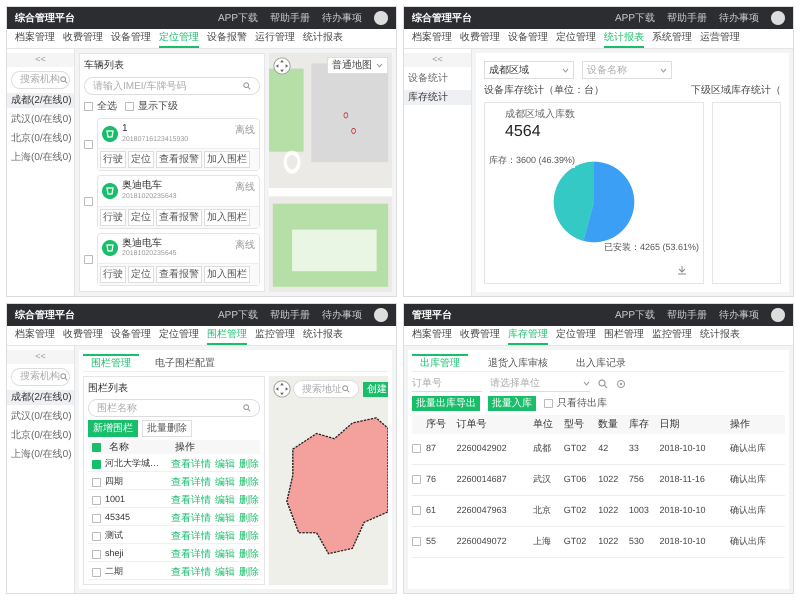  I want to click on nav-tab: 系统管理, so click(672, 38).